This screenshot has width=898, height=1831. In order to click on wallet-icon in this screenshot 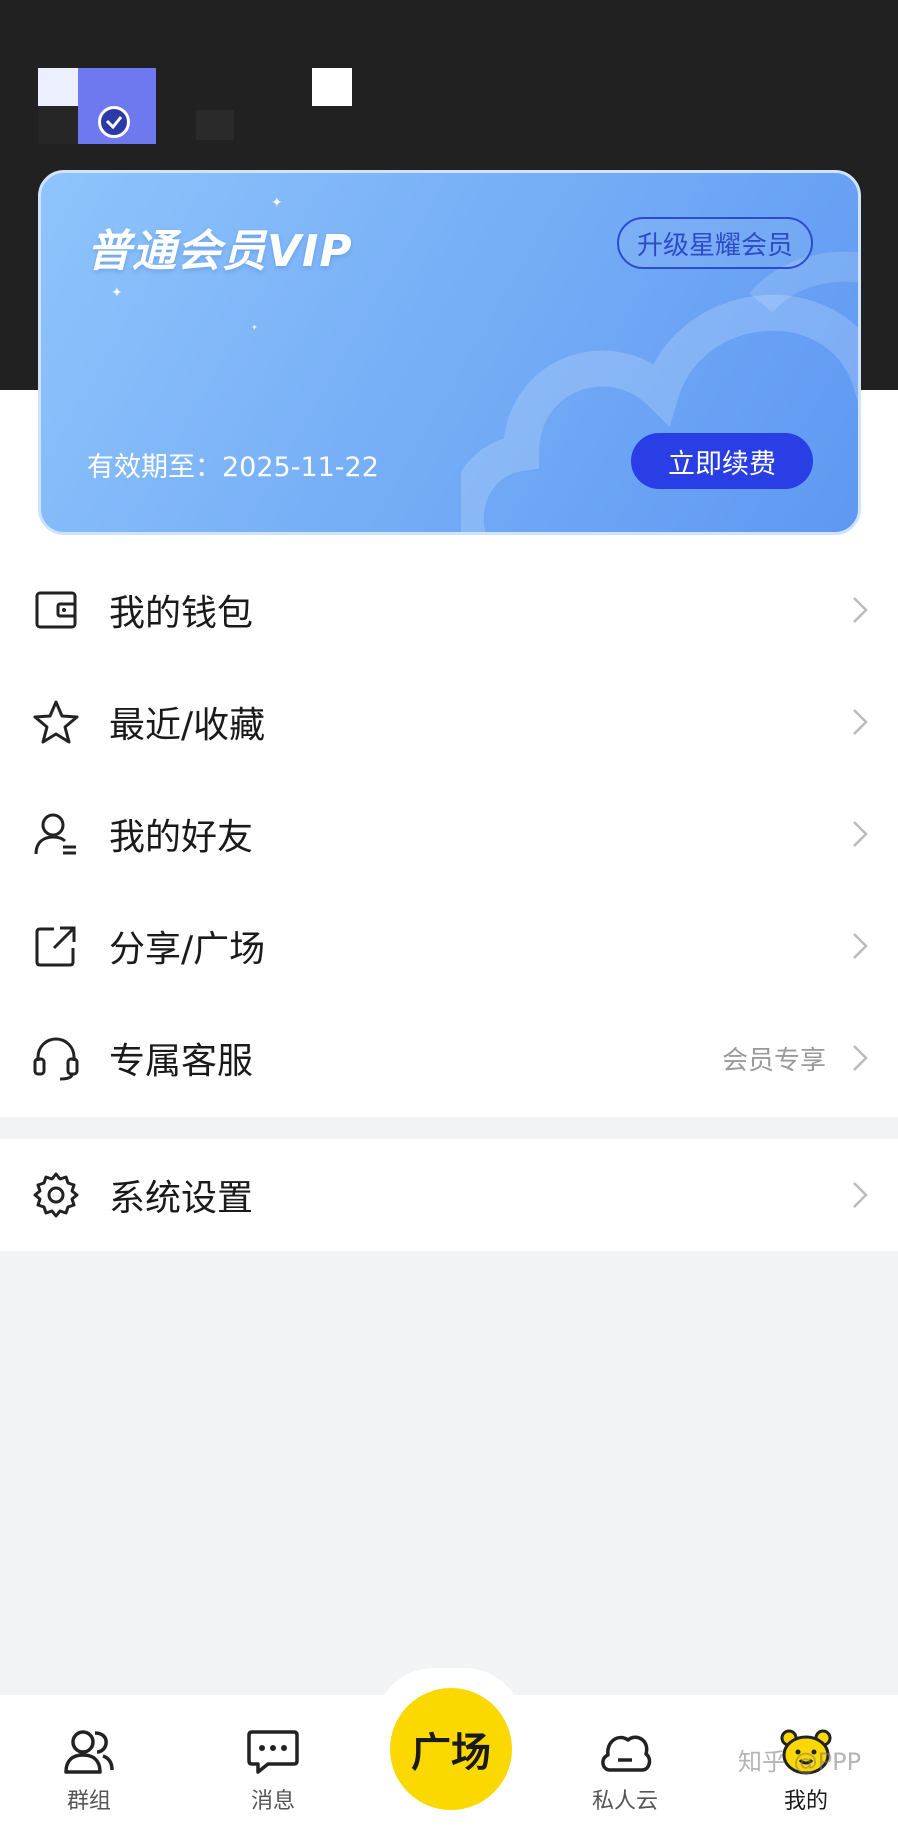, I will do `click(56, 610)`.